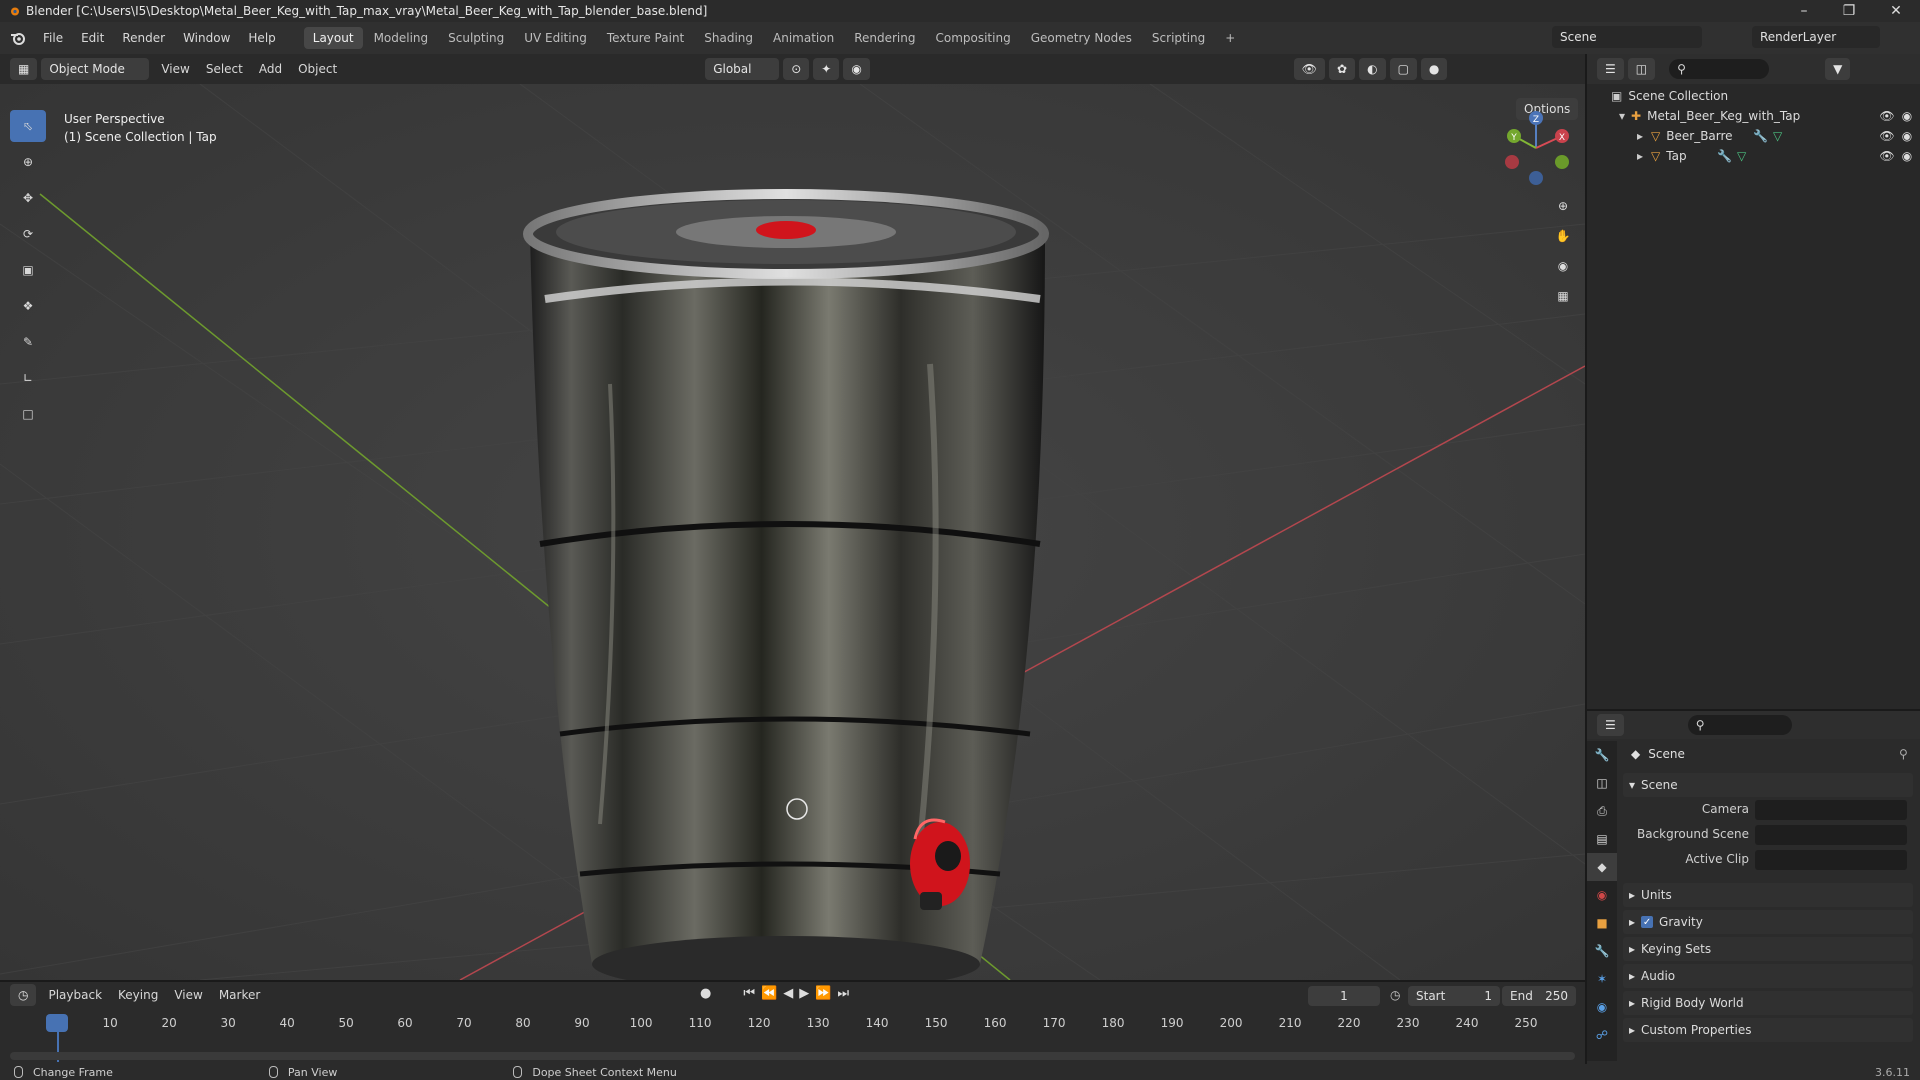  Describe the element at coordinates (1719, 69) in the screenshot. I see `outliner-search-input: ⚲` at that location.